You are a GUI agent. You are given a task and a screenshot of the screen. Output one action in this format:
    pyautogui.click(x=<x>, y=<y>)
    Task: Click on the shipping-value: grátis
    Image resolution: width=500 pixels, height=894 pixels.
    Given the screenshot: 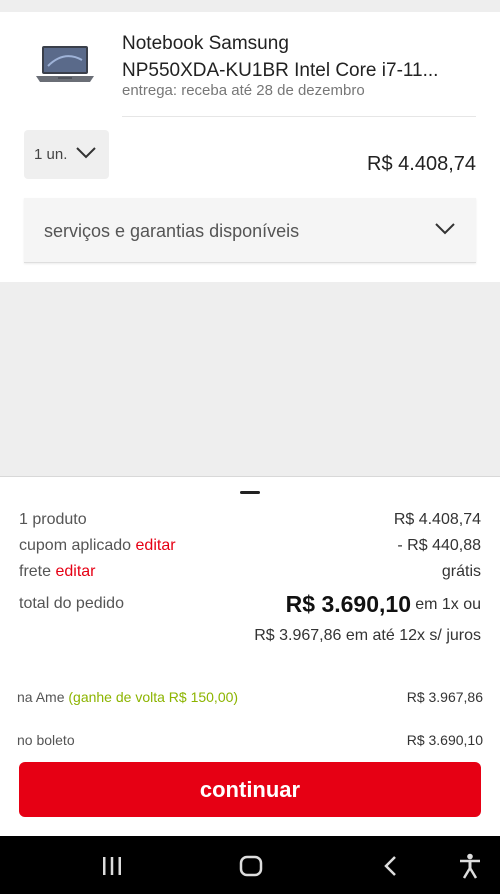 What is the action you would take?
    pyautogui.click(x=461, y=571)
    